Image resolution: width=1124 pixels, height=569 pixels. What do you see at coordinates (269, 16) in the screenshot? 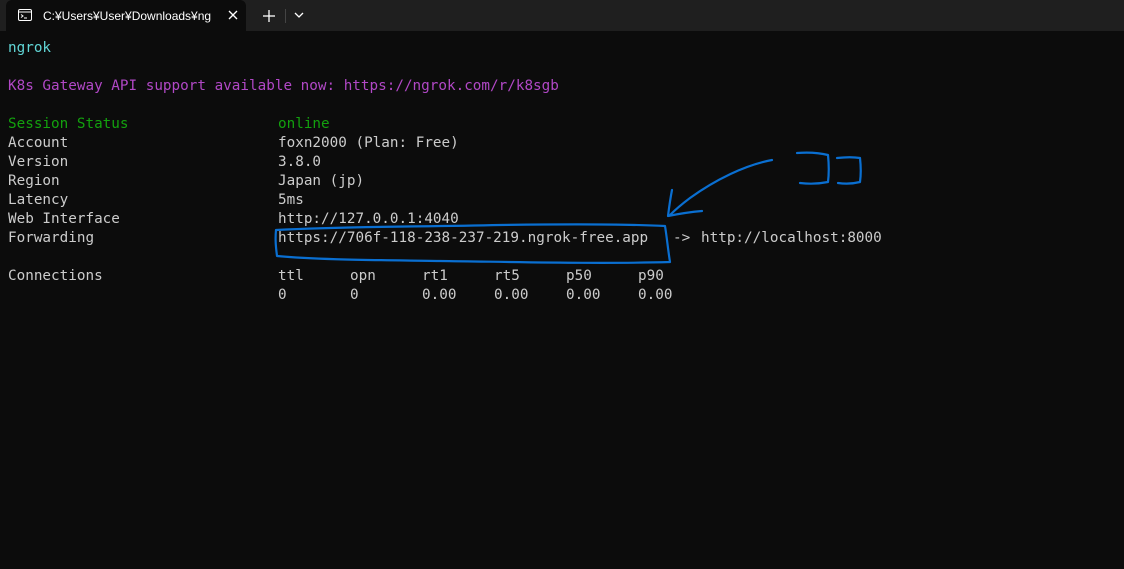
I see `plus-icon` at bounding box center [269, 16].